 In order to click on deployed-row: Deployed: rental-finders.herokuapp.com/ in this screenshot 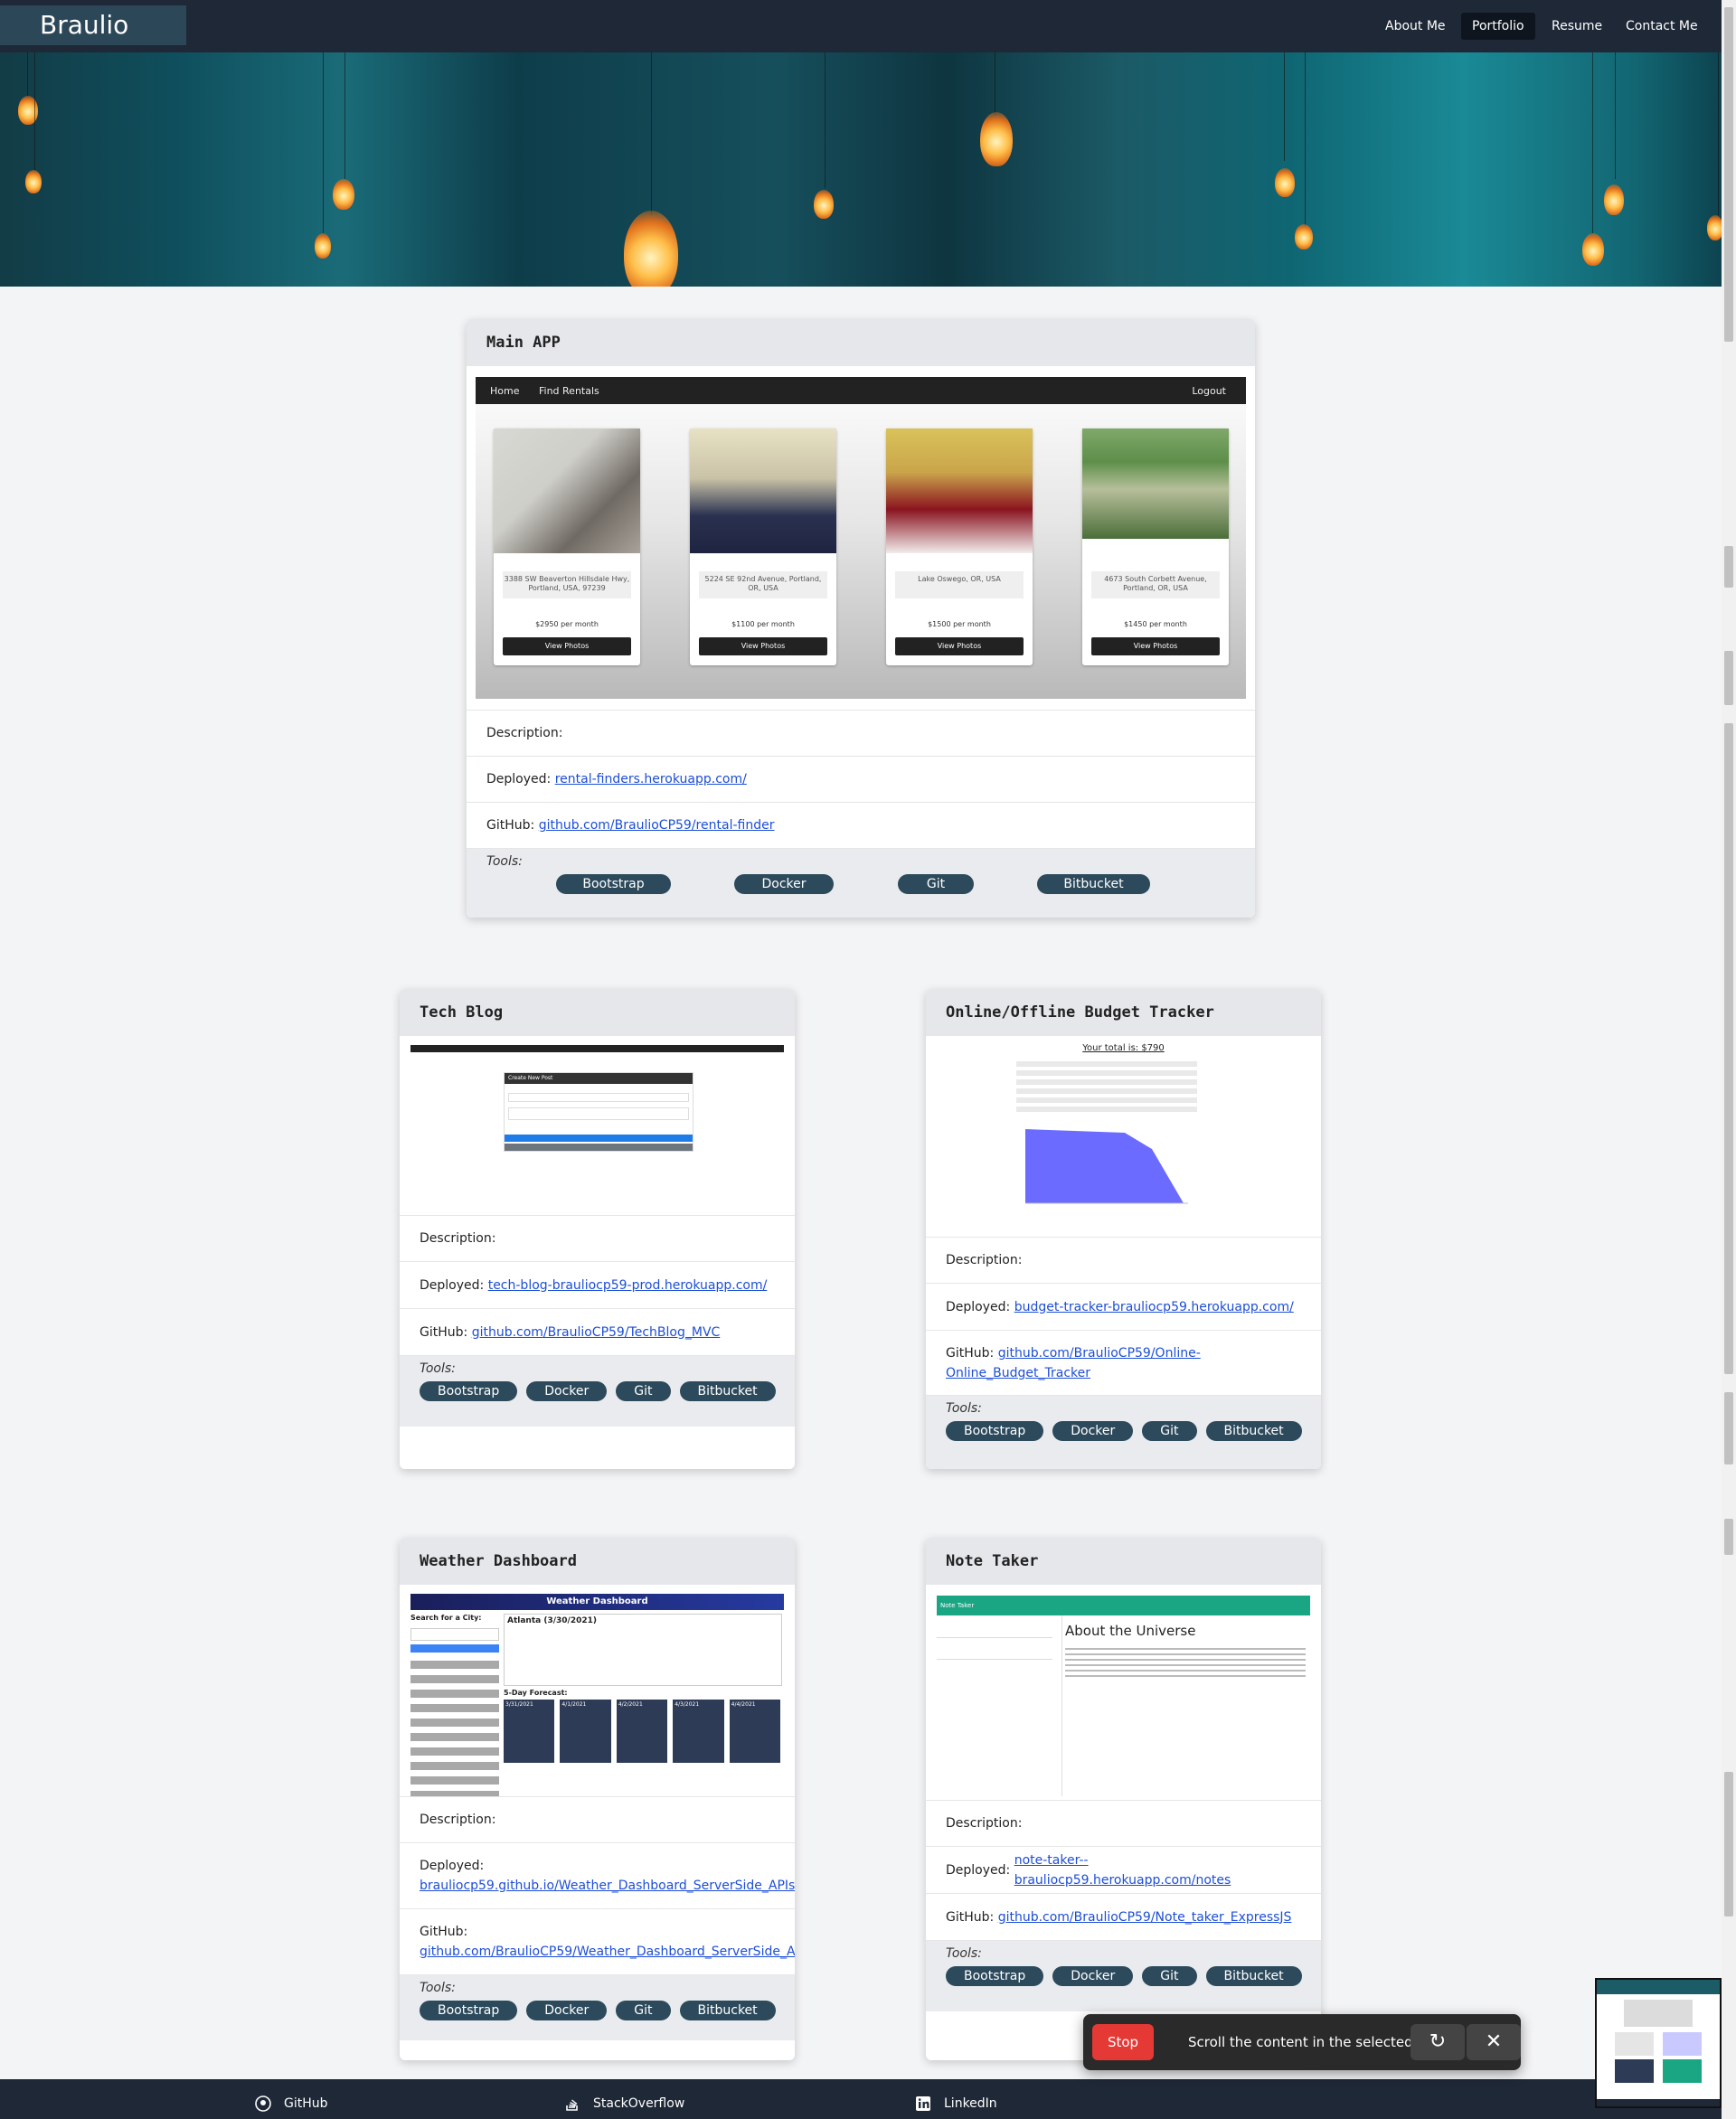, I will do `click(861, 780)`.